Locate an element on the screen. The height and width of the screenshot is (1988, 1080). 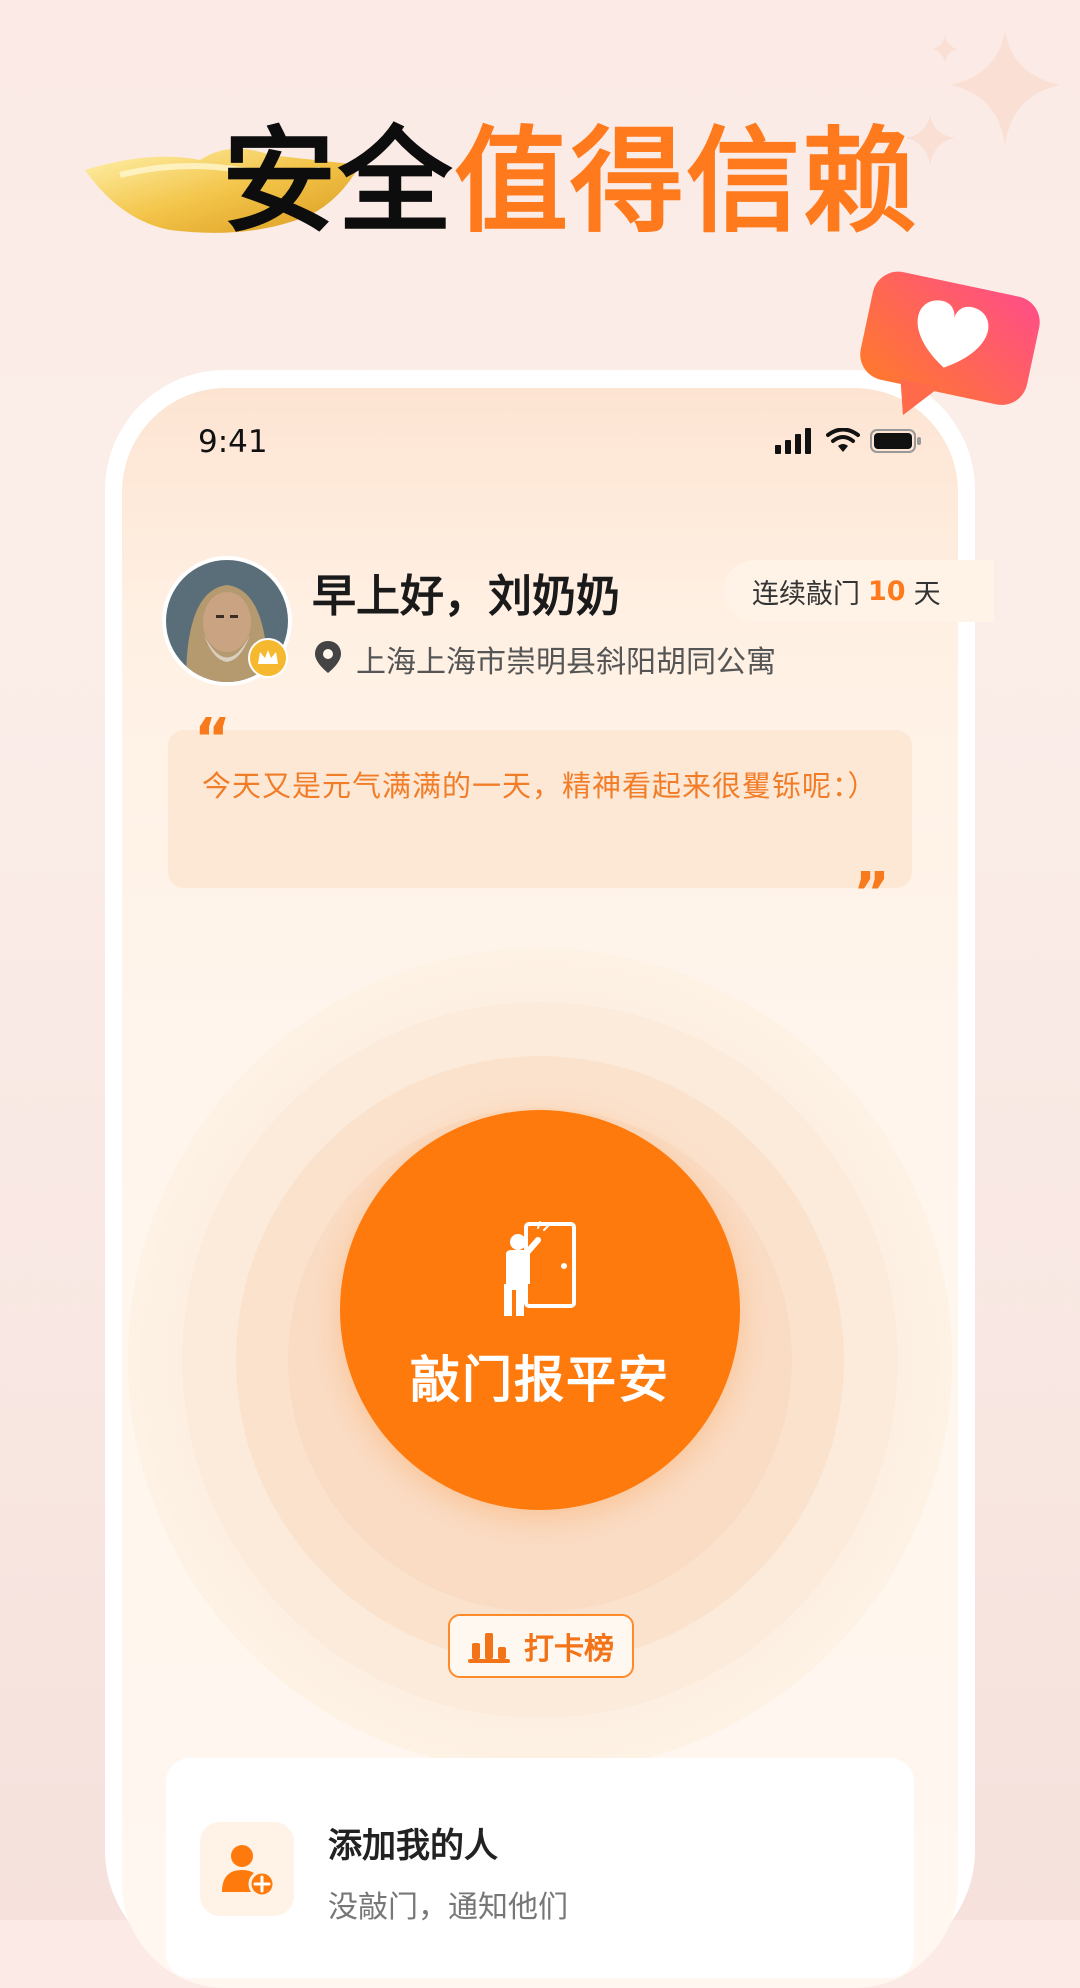
streak-count: 10 is located at coordinates (887, 591).